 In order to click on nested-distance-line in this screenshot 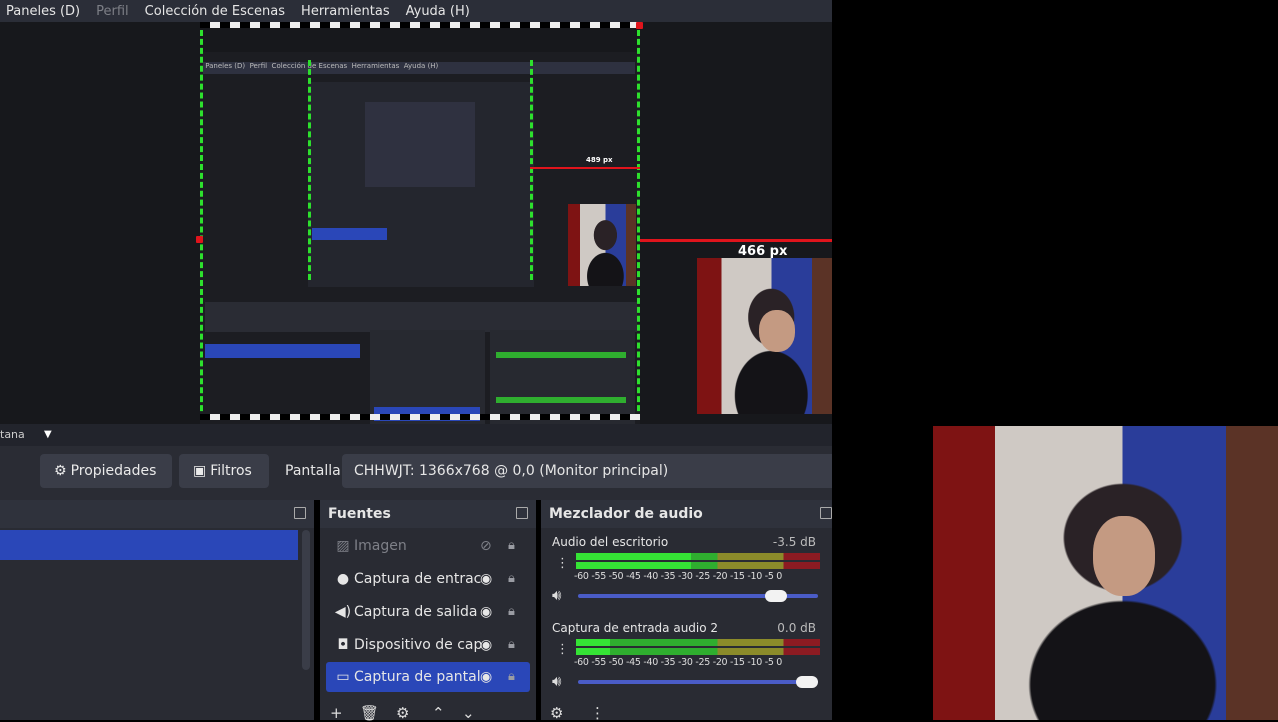, I will do `click(585, 168)`.